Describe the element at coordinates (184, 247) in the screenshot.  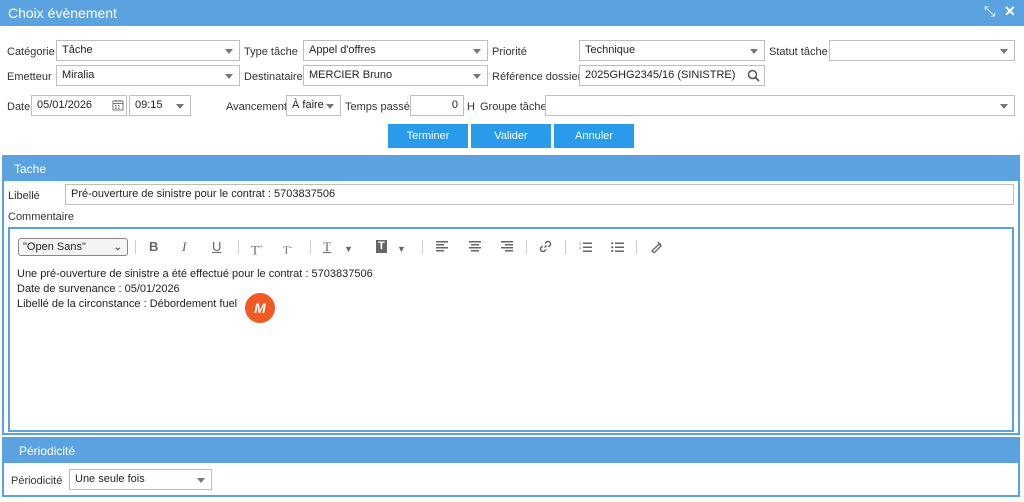
I see `italic-icon: I` at that location.